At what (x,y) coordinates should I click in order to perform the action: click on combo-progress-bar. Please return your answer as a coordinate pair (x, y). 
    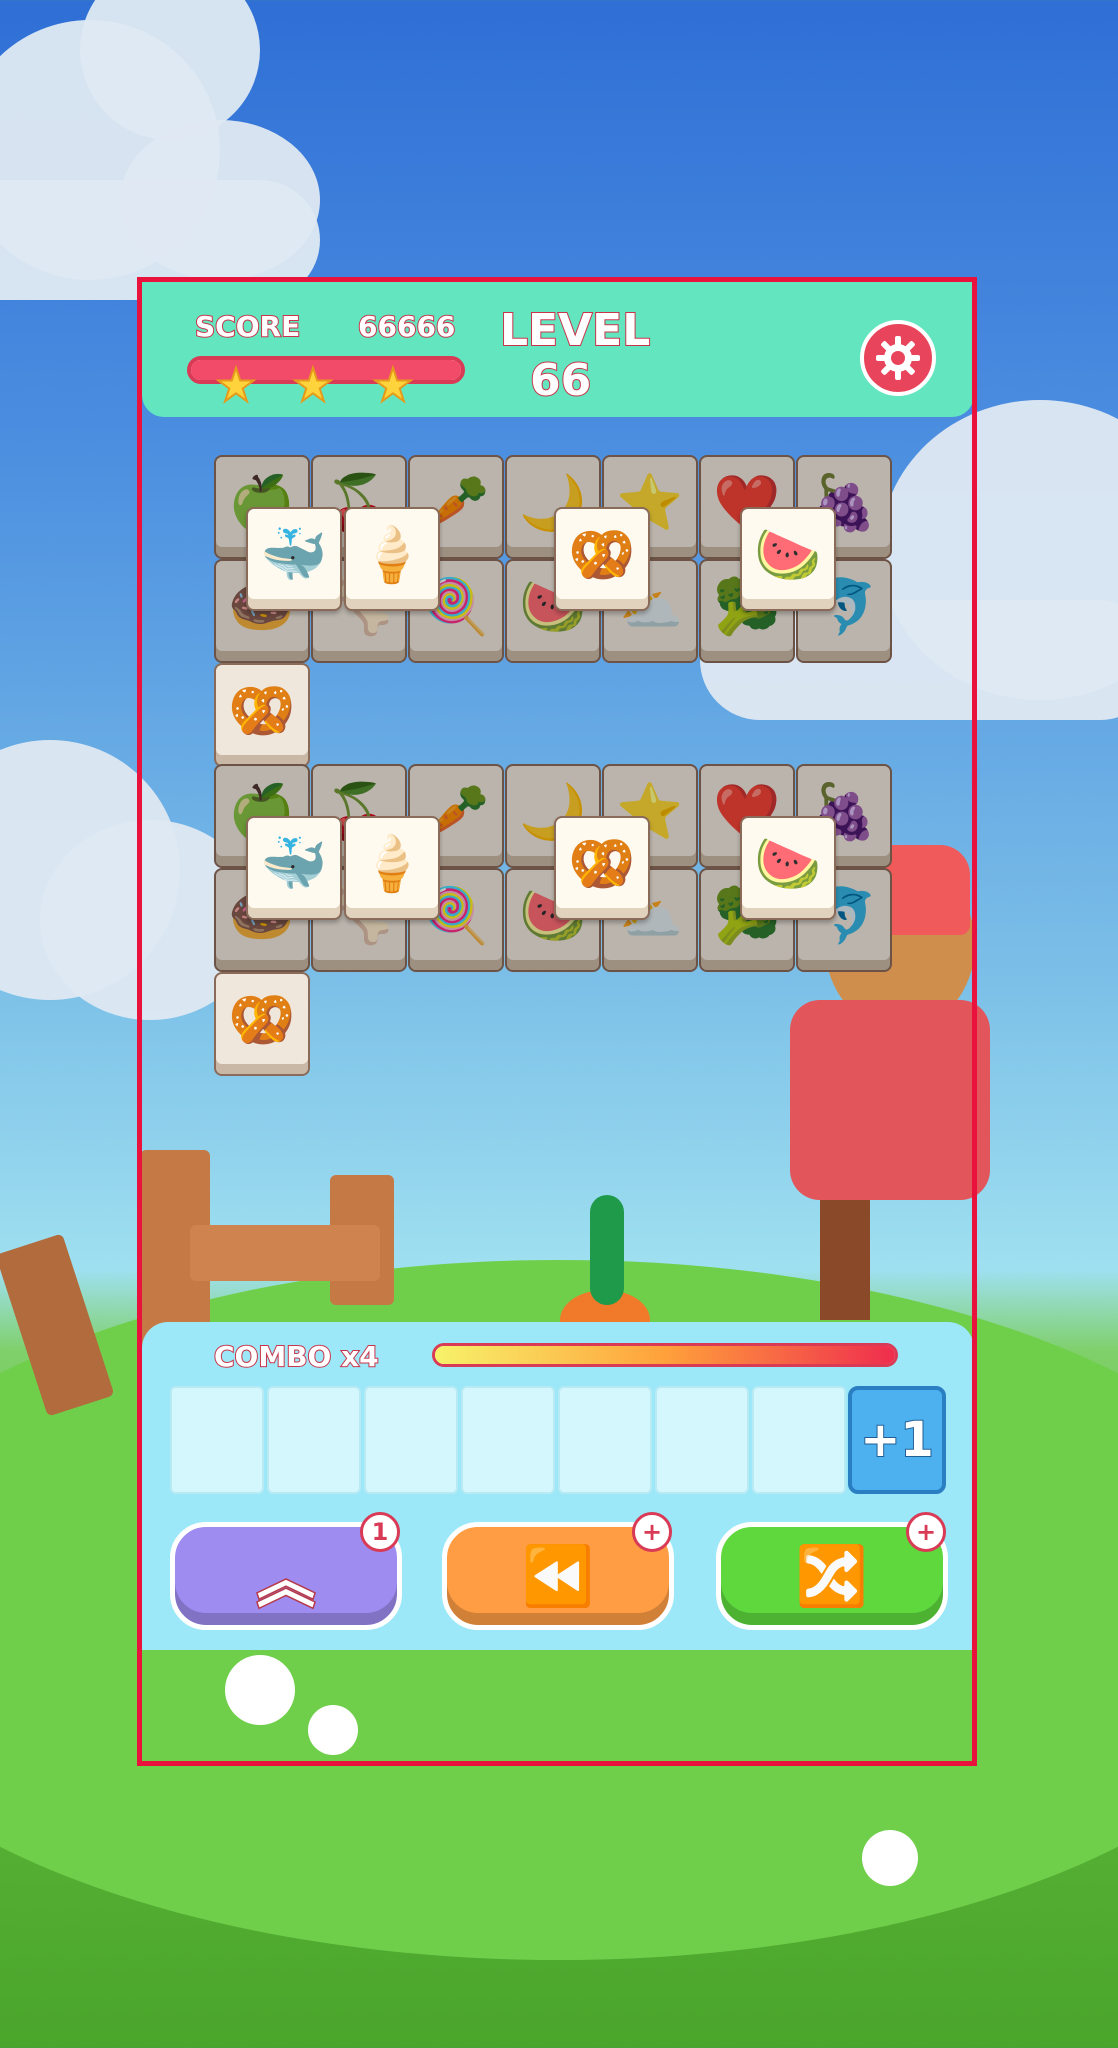
    Looking at the image, I should click on (665, 1355).